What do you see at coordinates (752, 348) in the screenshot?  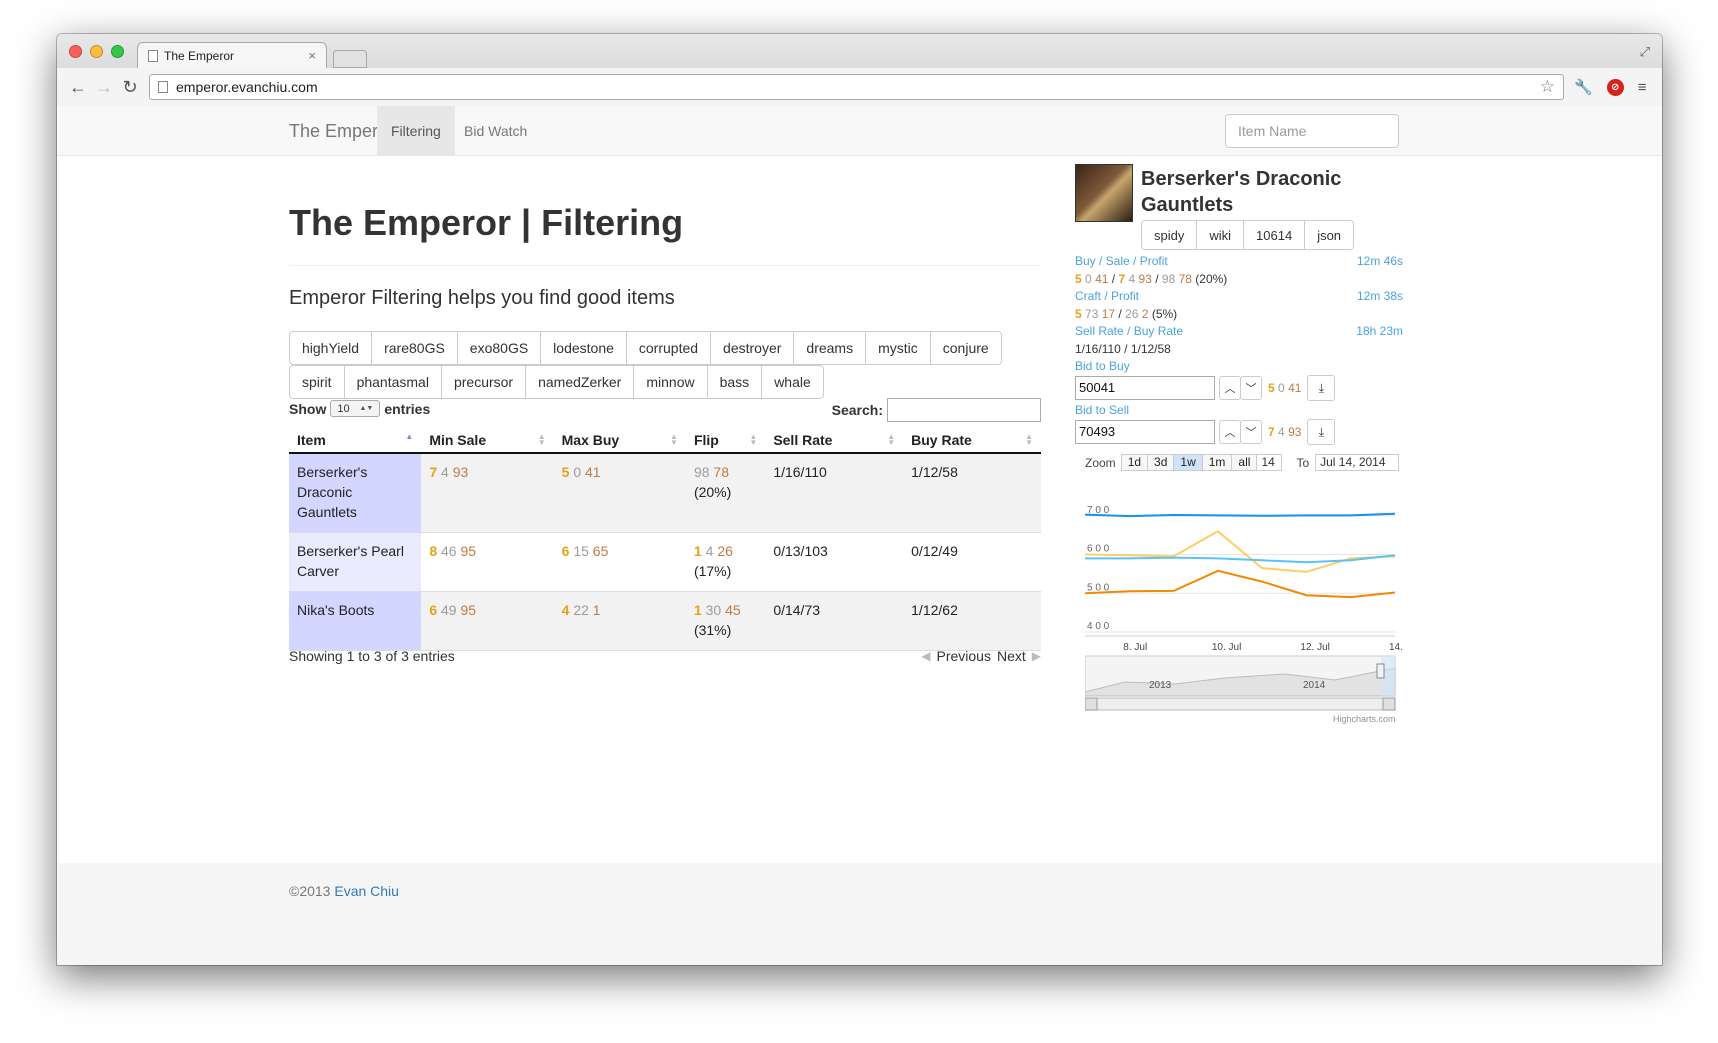 I see `filter-destroyer-button: destroyer` at bounding box center [752, 348].